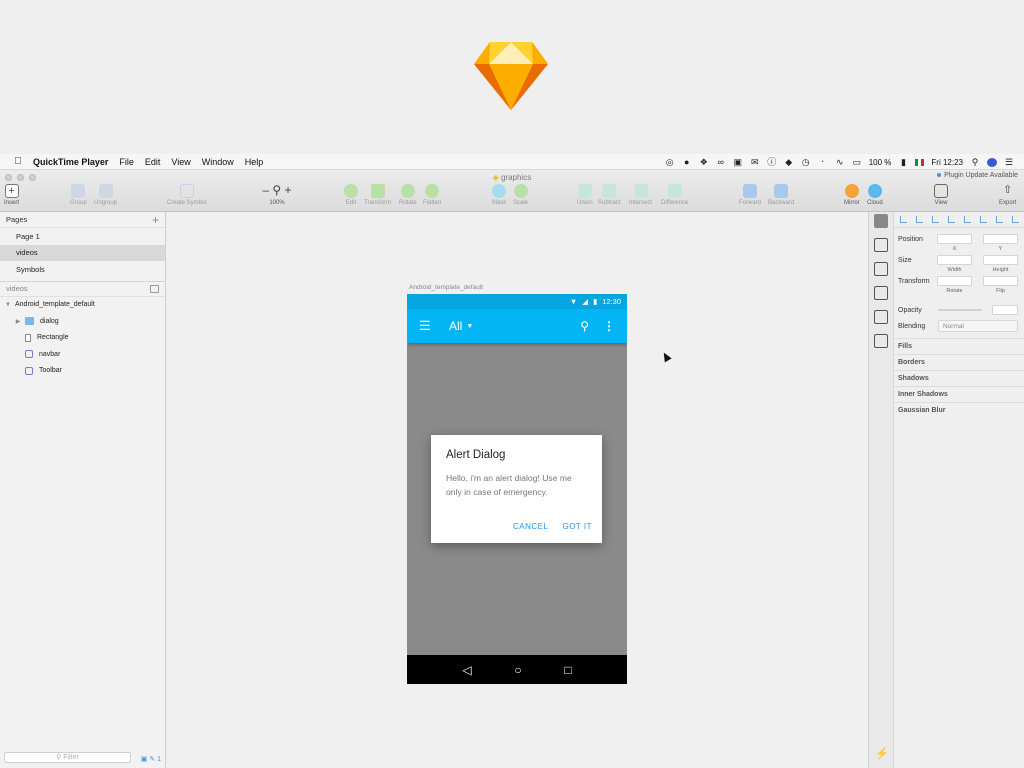  I want to click on distribute-h-icon, so click(999, 219).